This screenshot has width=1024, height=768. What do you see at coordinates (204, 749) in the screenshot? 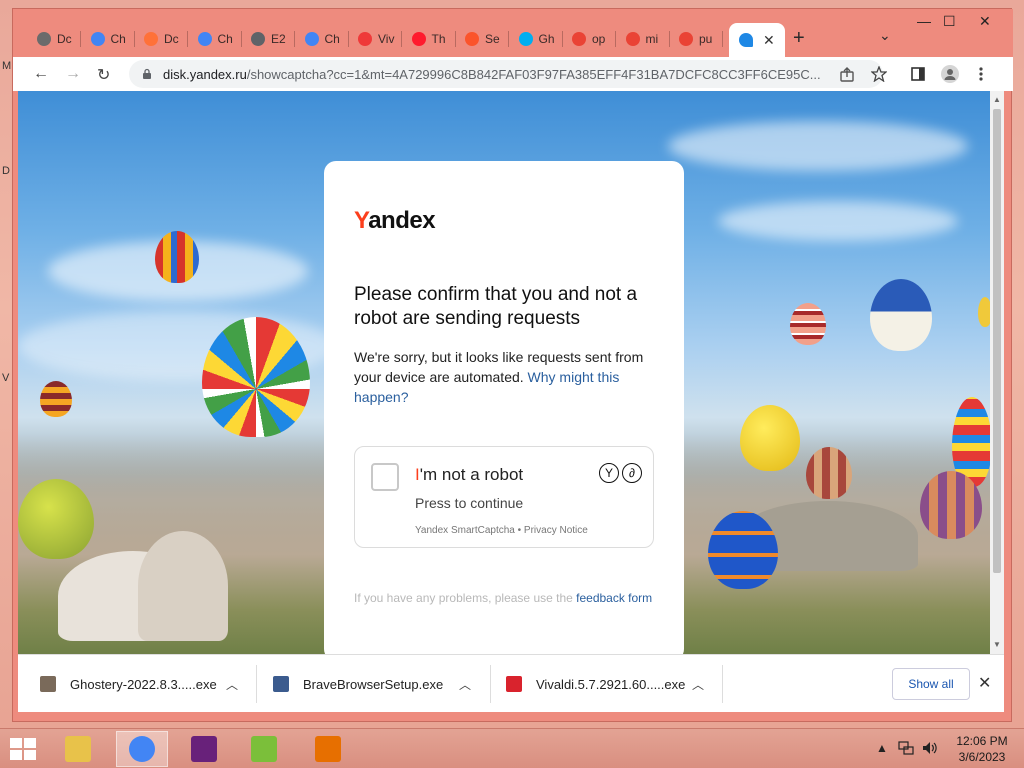
I see `taskbar-visual-studio-button` at bounding box center [204, 749].